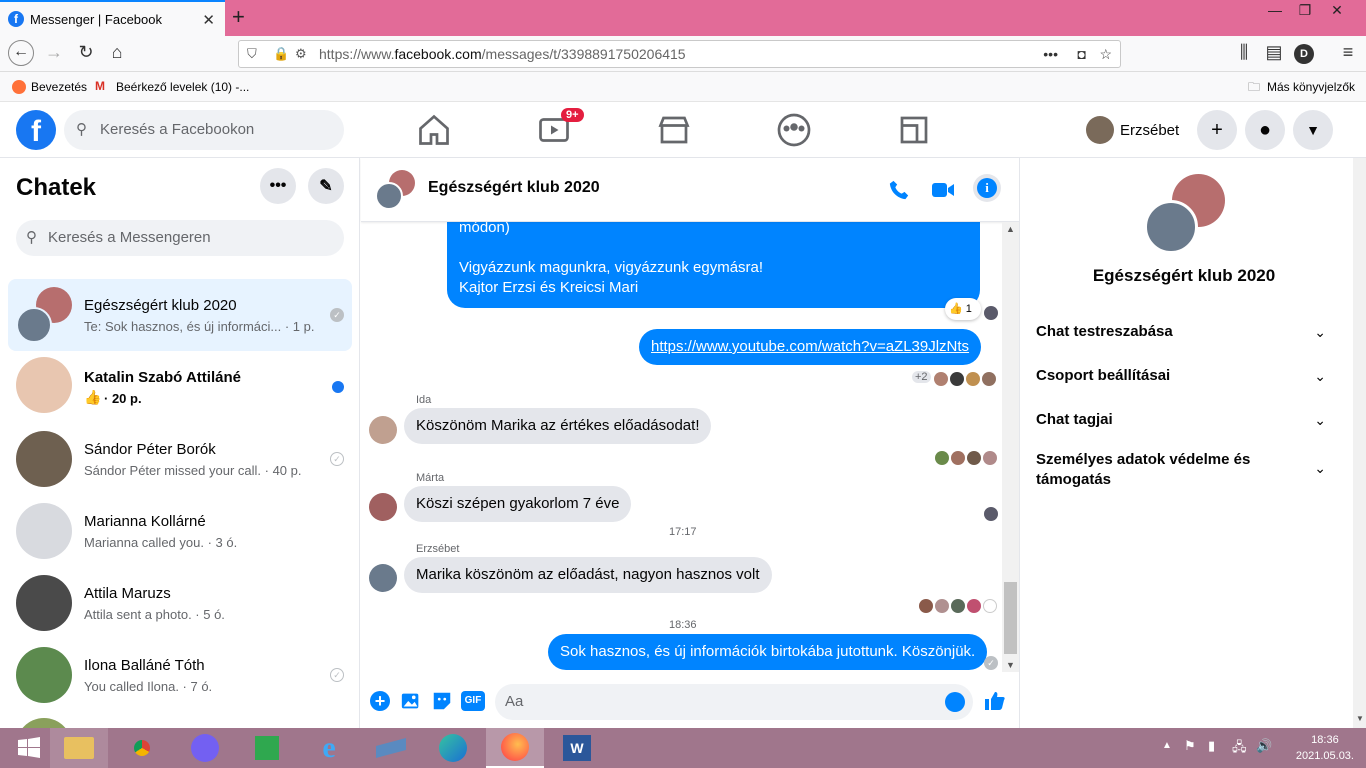 The width and height of the screenshot is (1366, 768). What do you see at coordinates (1275, 10) in the screenshot?
I see `minimize-icon: —` at bounding box center [1275, 10].